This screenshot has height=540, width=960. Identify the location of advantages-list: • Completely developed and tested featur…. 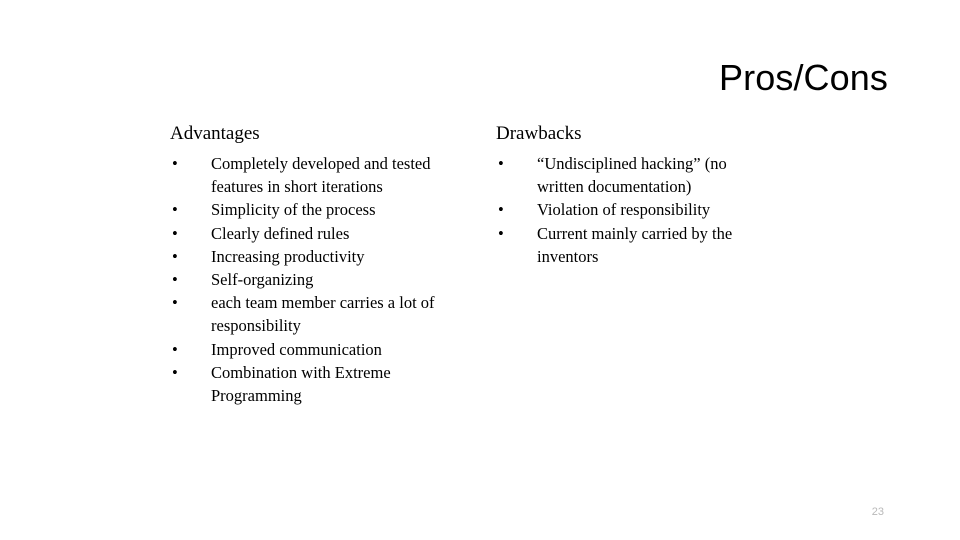
(316, 279).